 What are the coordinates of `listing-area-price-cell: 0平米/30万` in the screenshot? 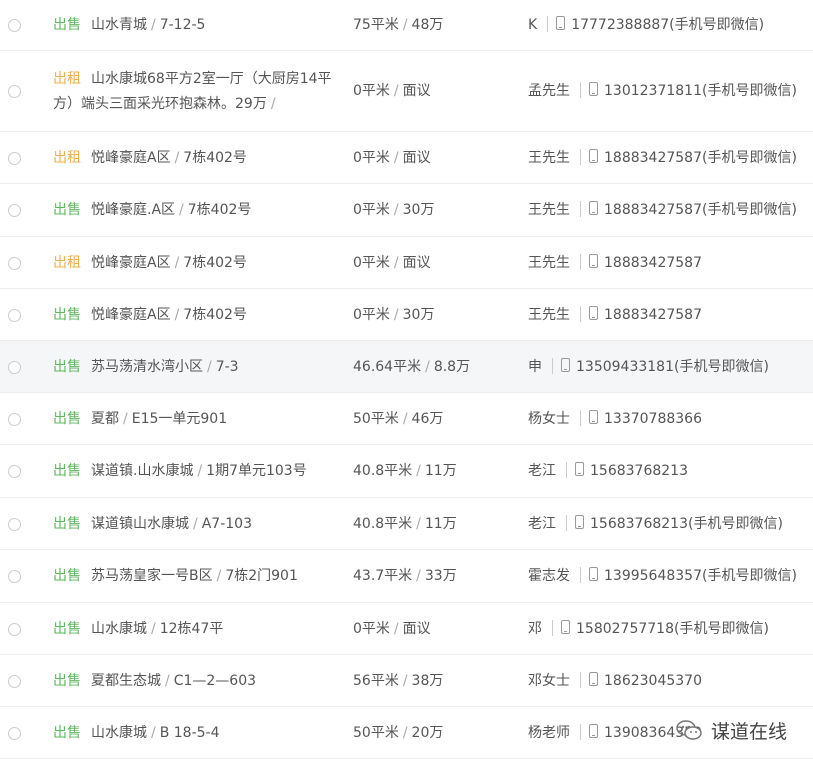 It's located at (435, 315).